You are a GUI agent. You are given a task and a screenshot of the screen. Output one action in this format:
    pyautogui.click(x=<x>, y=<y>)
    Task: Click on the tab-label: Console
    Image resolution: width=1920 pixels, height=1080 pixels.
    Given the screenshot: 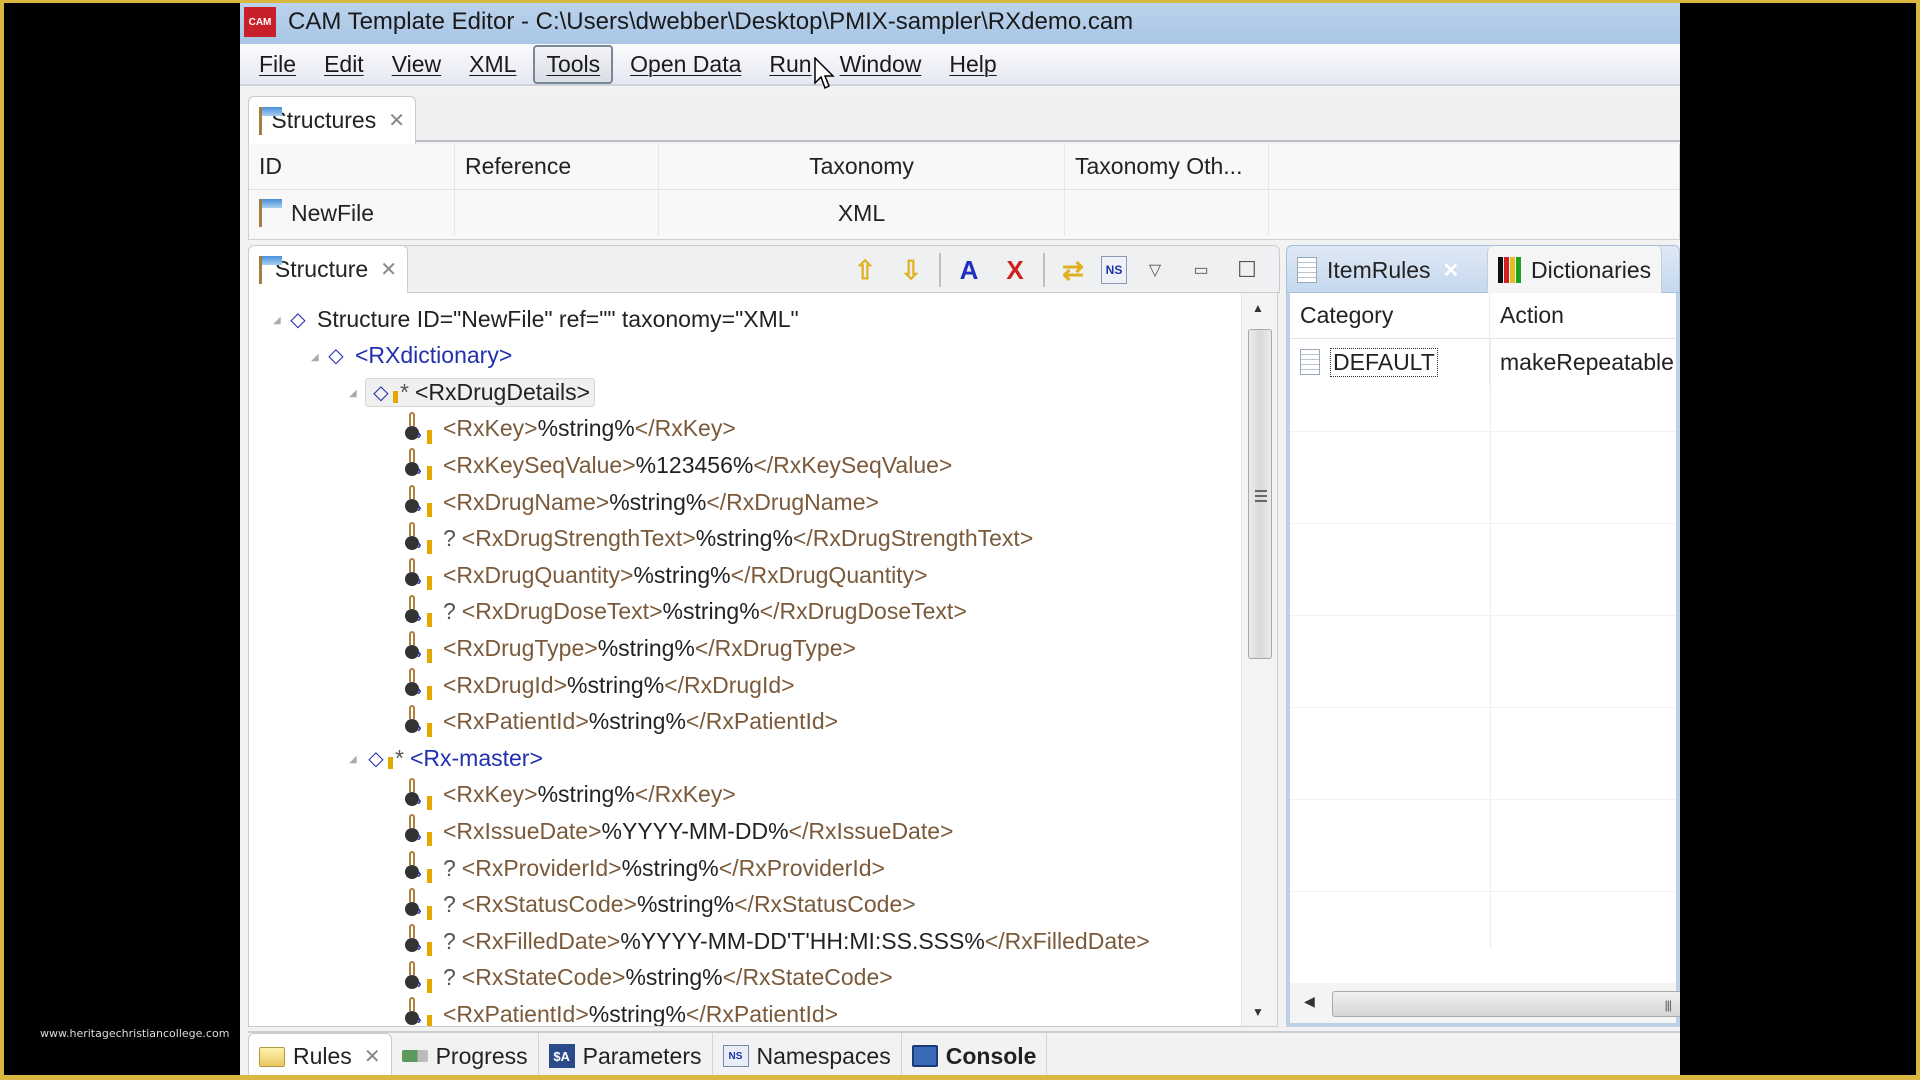 What is the action you would take?
    pyautogui.click(x=991, y=1055)
    